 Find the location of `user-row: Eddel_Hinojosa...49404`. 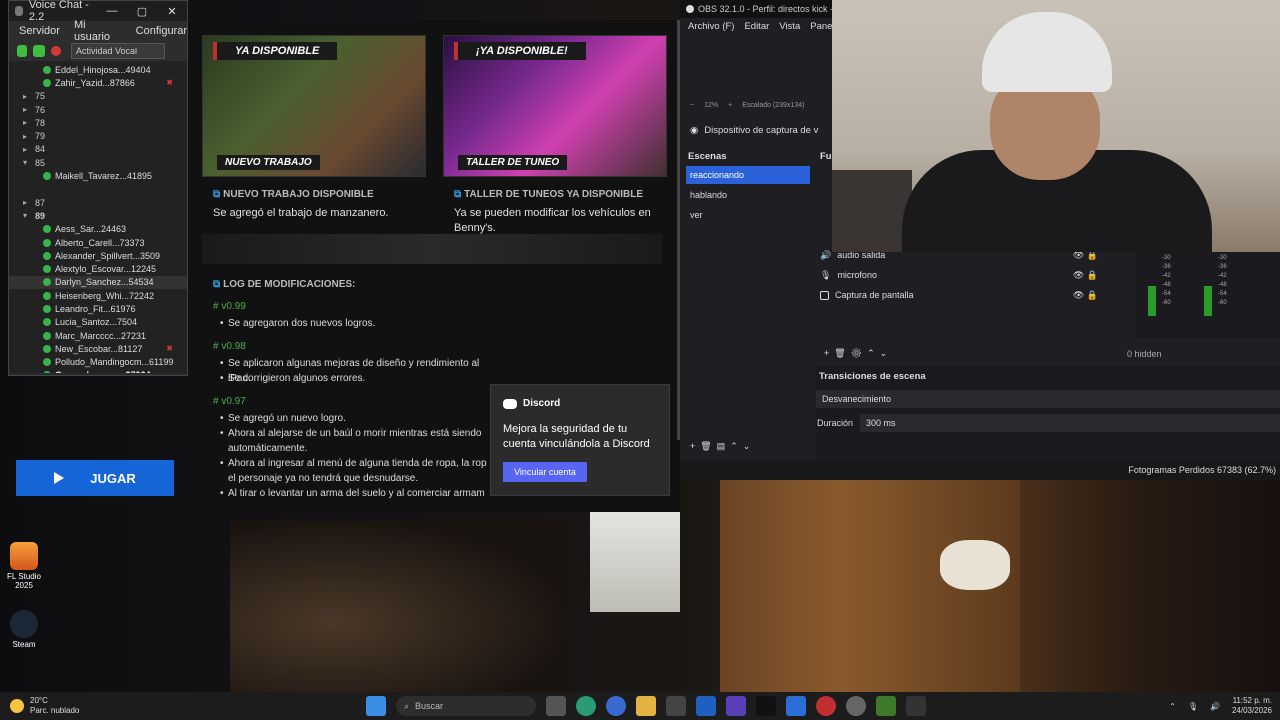

user-row: Eddel_Hinojosa...49404 is located at coordinates (98, 69).